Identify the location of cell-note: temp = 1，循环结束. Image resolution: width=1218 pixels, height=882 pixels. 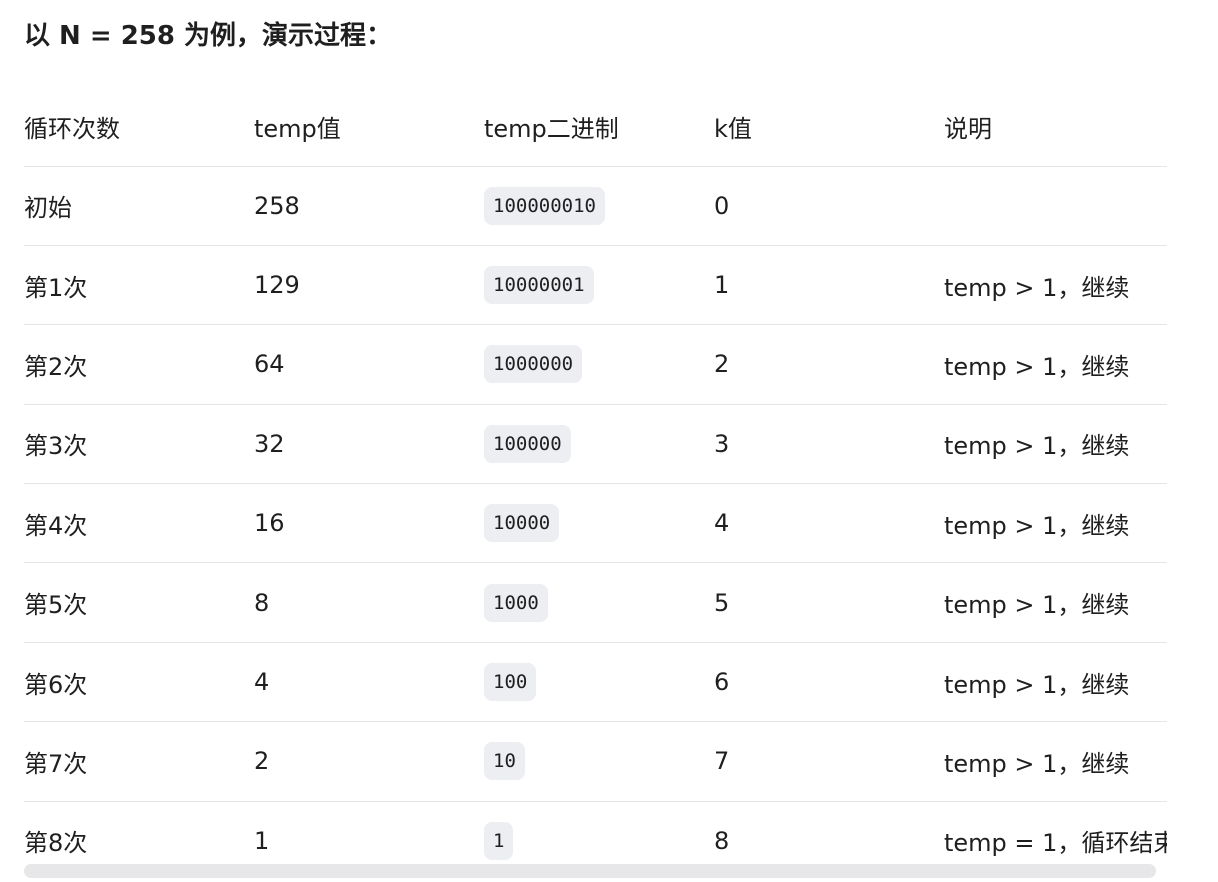
(1055, 843).